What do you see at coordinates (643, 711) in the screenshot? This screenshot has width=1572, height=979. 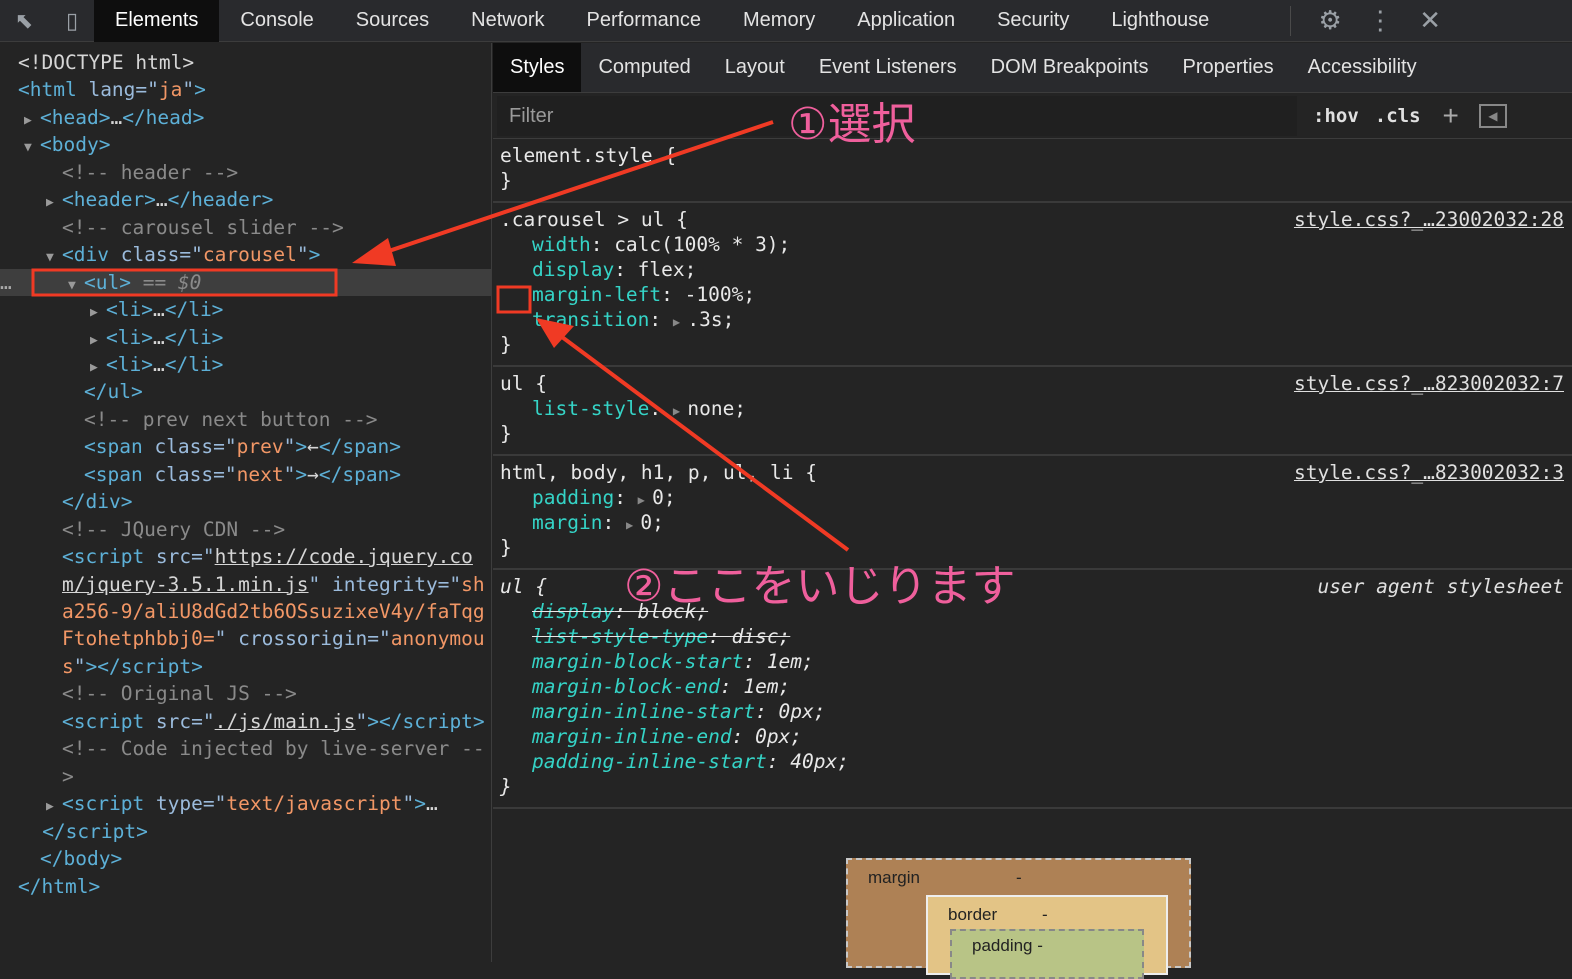 I see `property-name: margin-inline-start` at bounding box center [643, 711].